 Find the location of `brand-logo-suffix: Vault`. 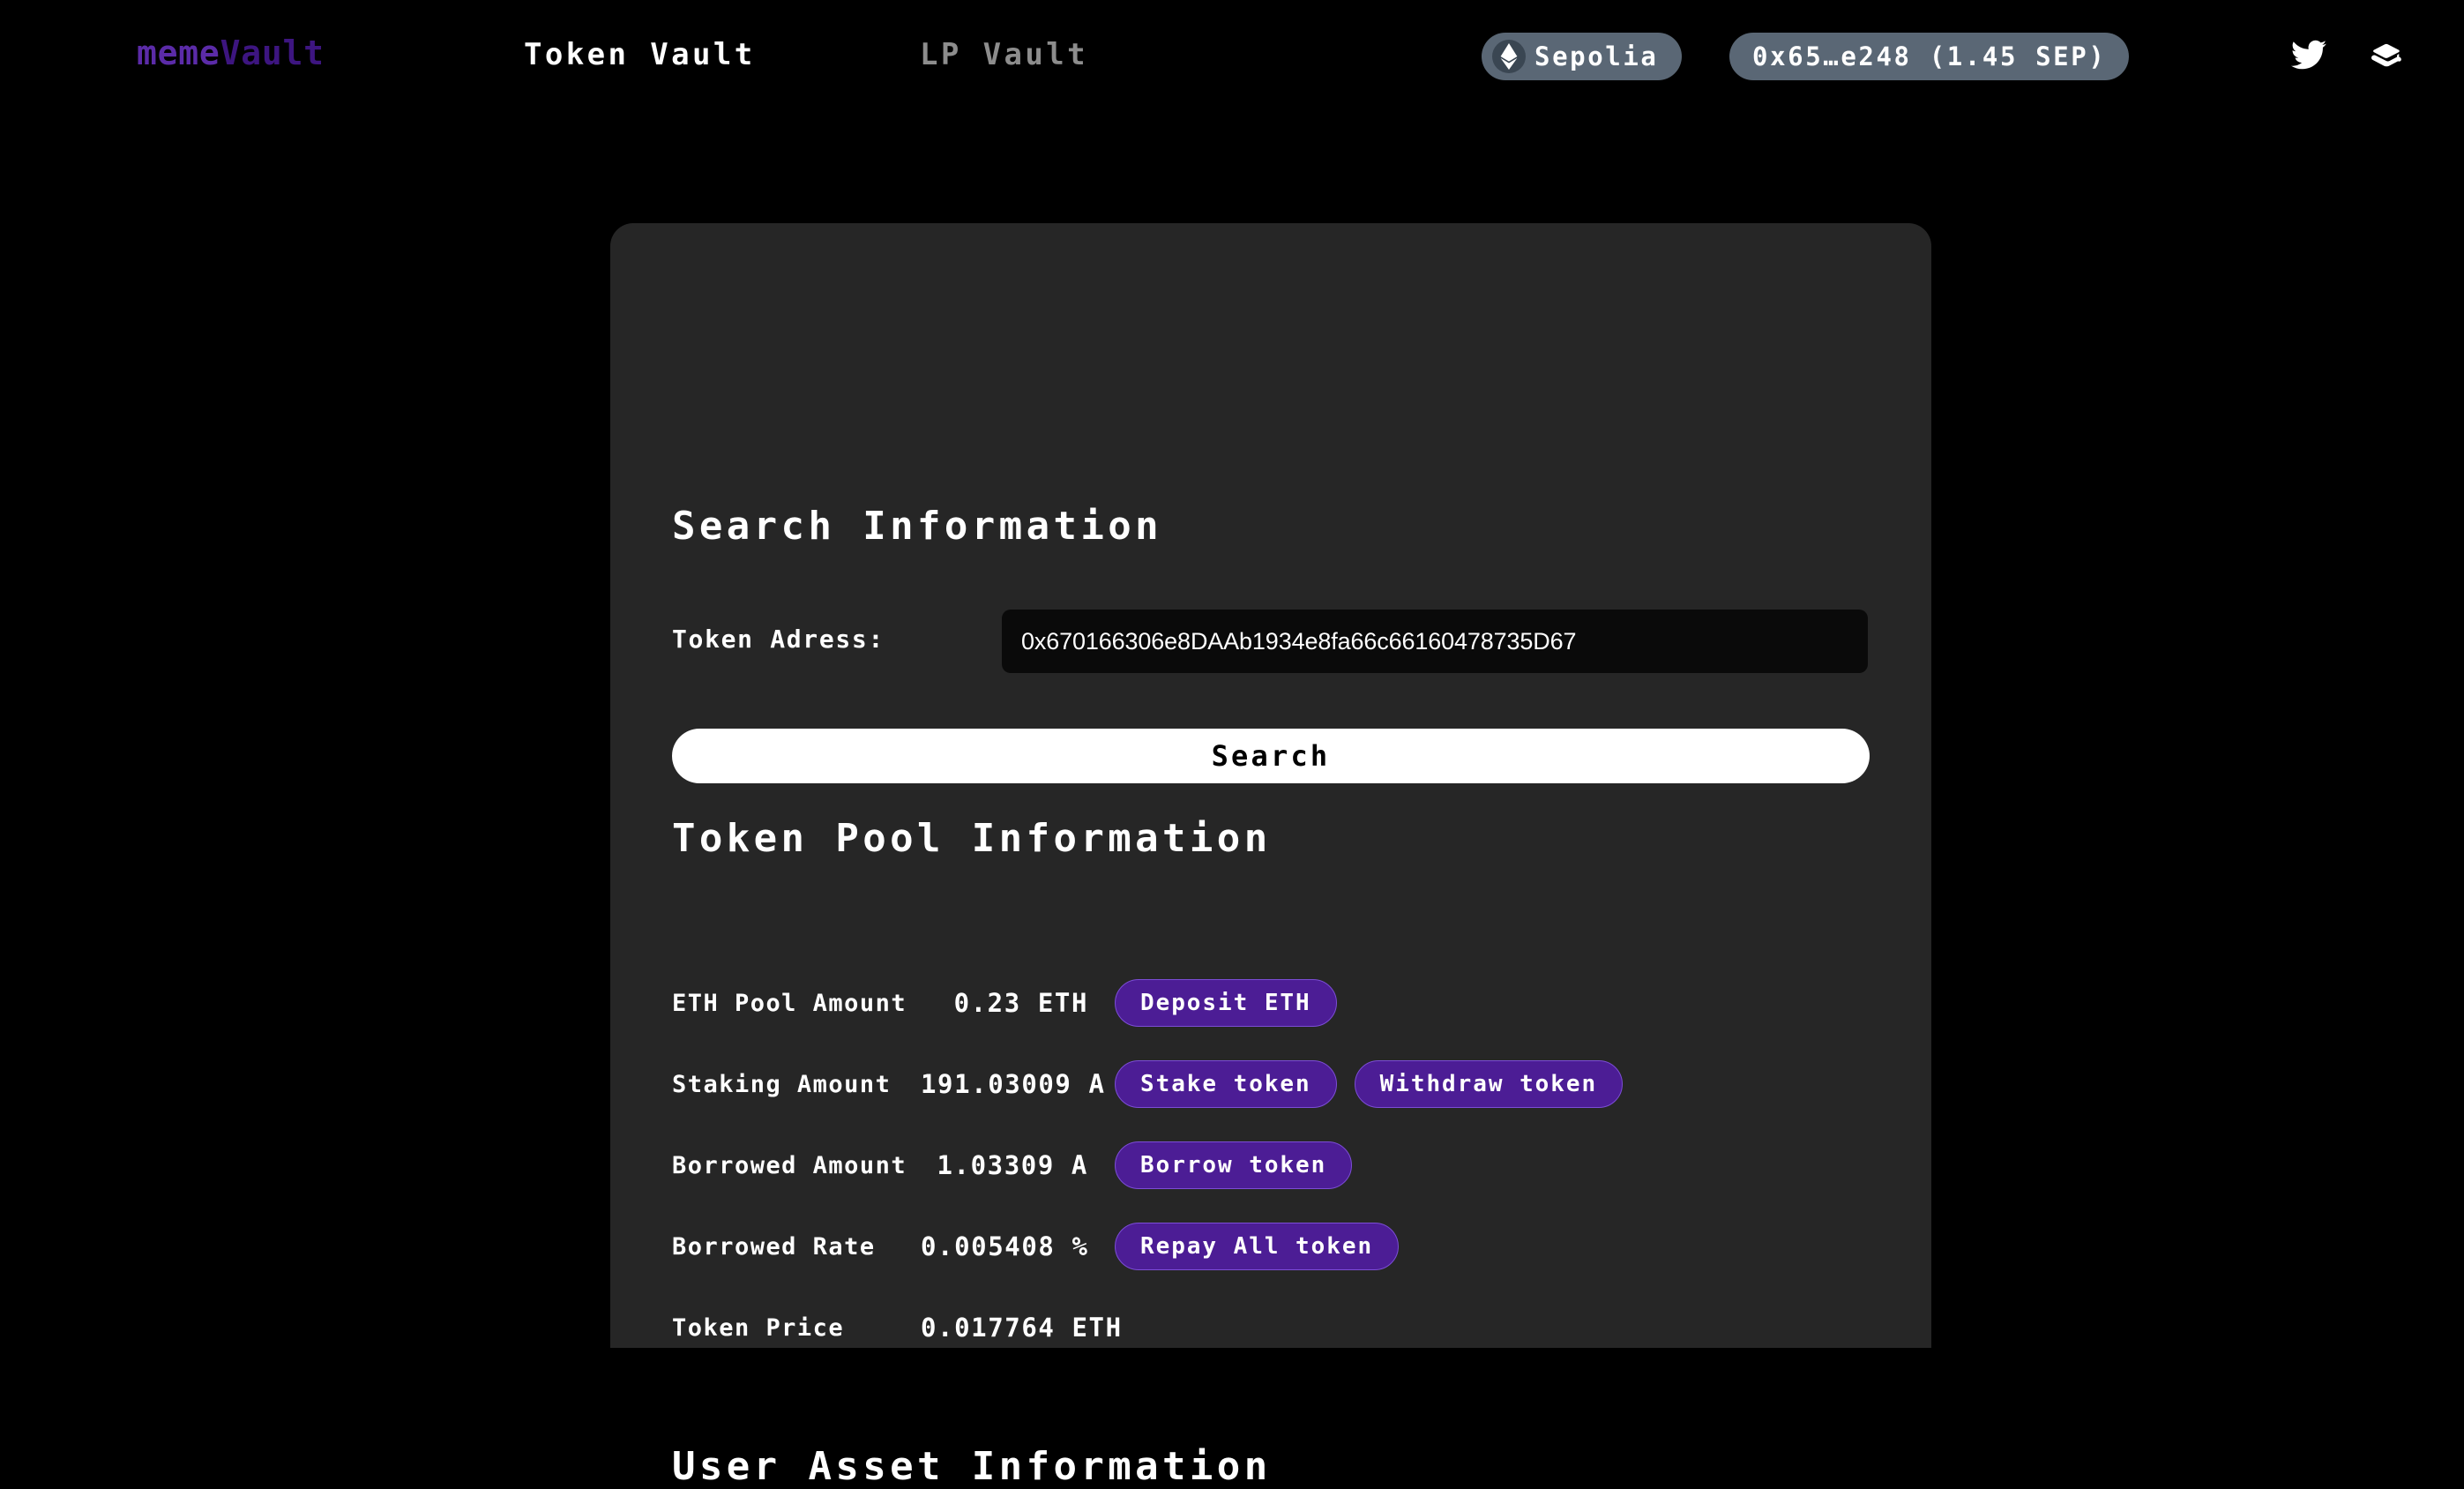

brand-logo-suffix: Vault is located at coordinates (272, 53).